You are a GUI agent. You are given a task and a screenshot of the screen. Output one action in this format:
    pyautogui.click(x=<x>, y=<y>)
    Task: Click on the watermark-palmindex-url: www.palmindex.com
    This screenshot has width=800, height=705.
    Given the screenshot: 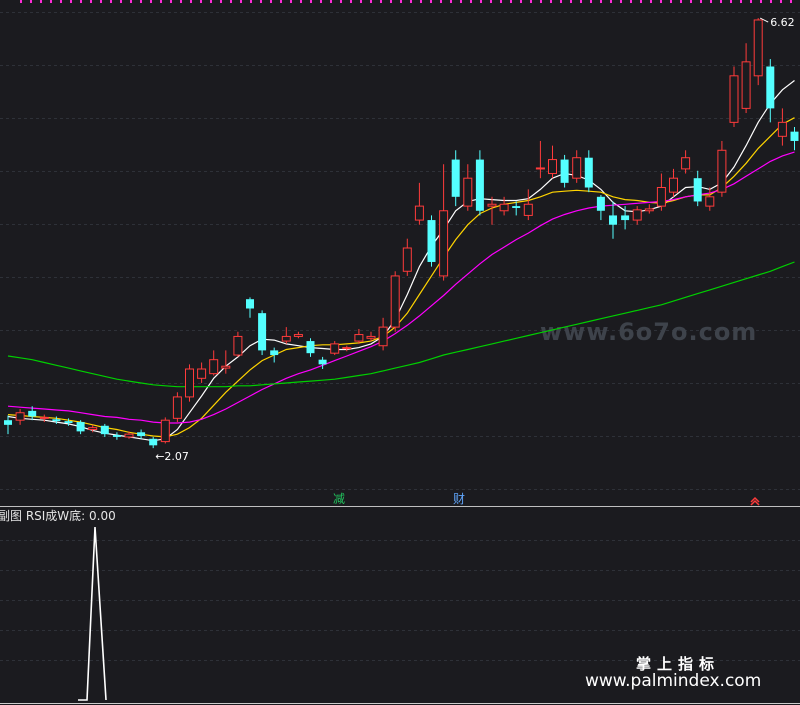 What is the action you would take?
    pyautogui.click(x=673, y=681)
    